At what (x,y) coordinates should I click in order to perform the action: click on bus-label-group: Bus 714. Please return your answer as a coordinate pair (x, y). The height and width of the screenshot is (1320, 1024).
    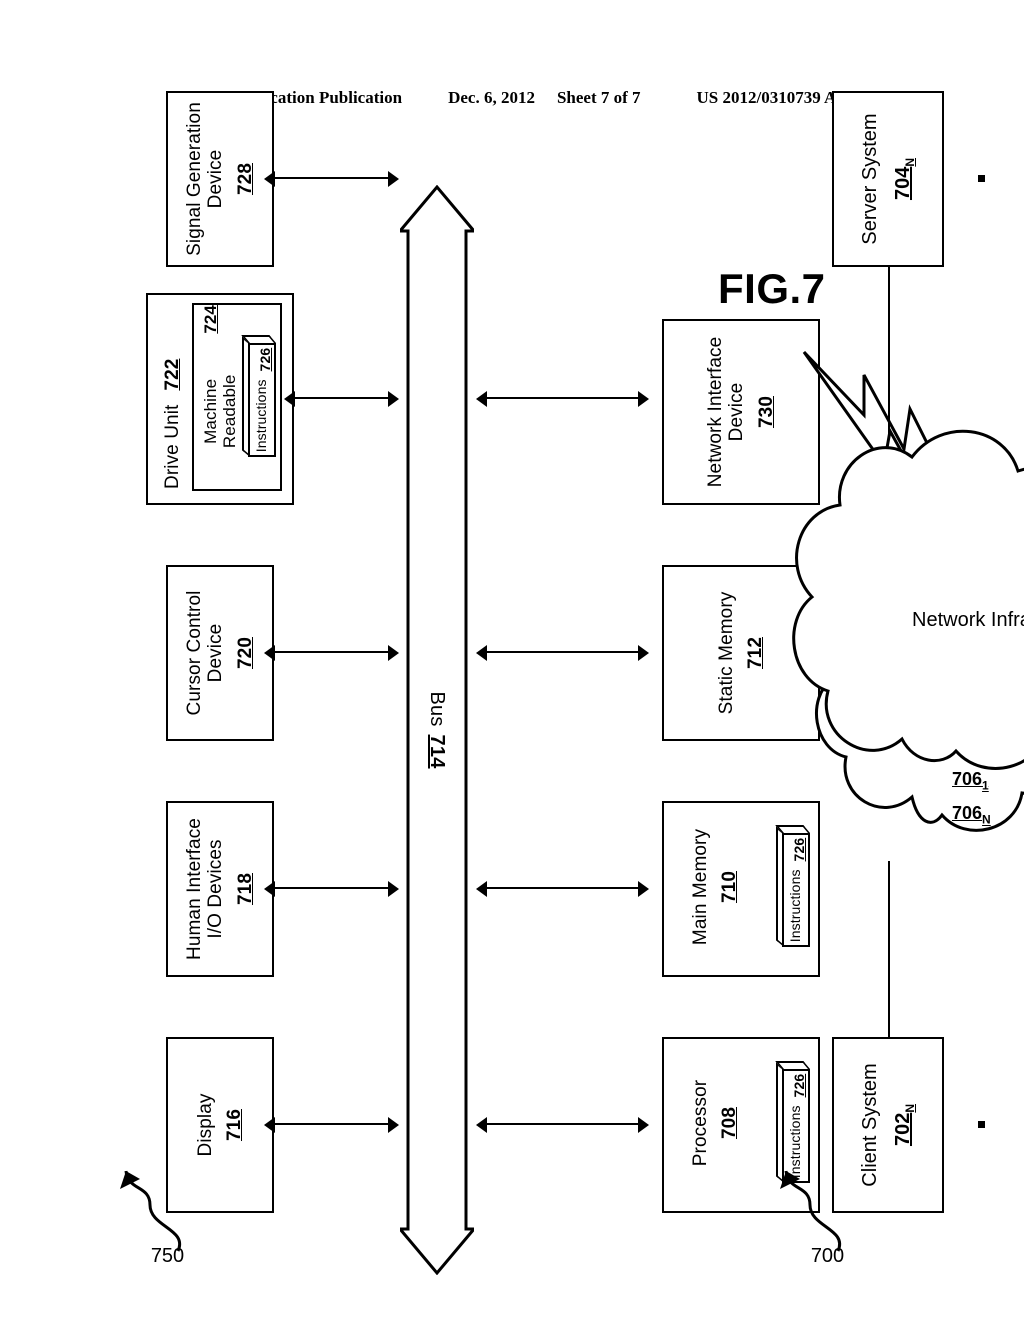
    Looking at the image, I should click on (437, 730).